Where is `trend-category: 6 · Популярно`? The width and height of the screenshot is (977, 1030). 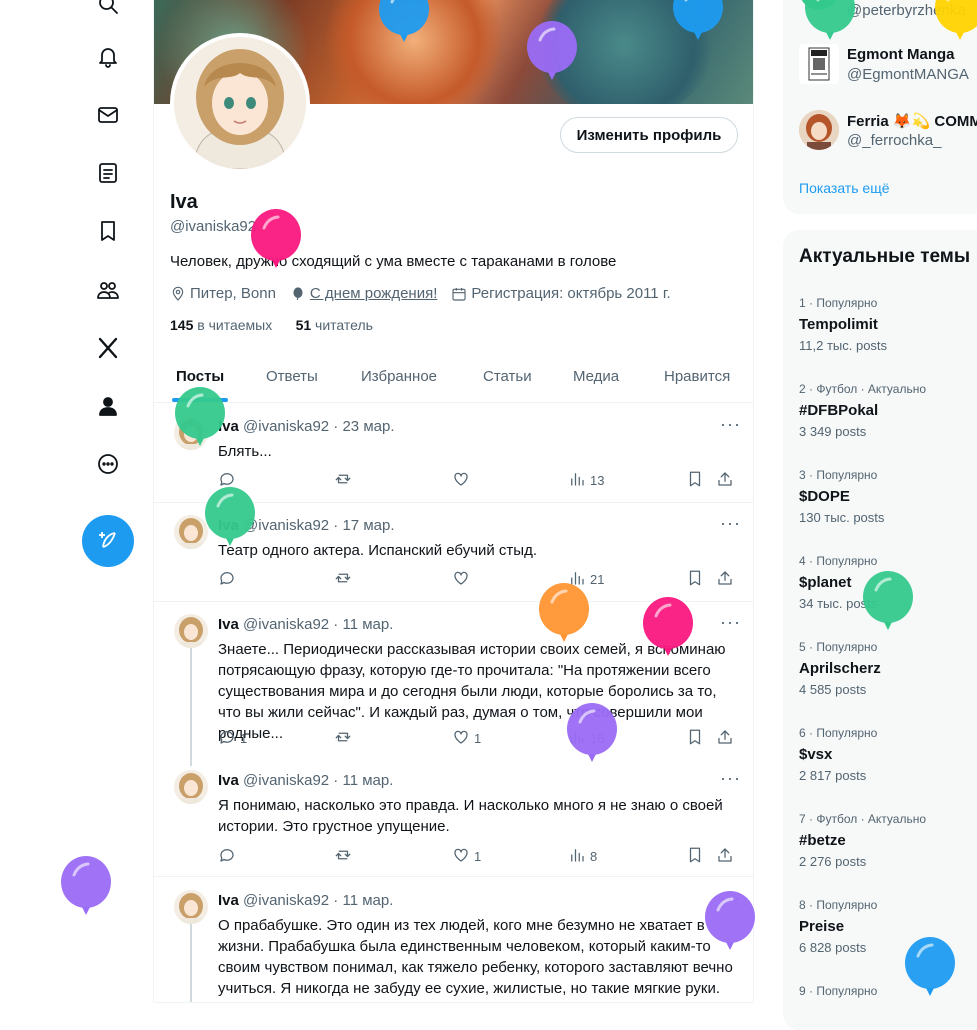
trend-category: 6 · Популярно is located at coordinates (838, 733).